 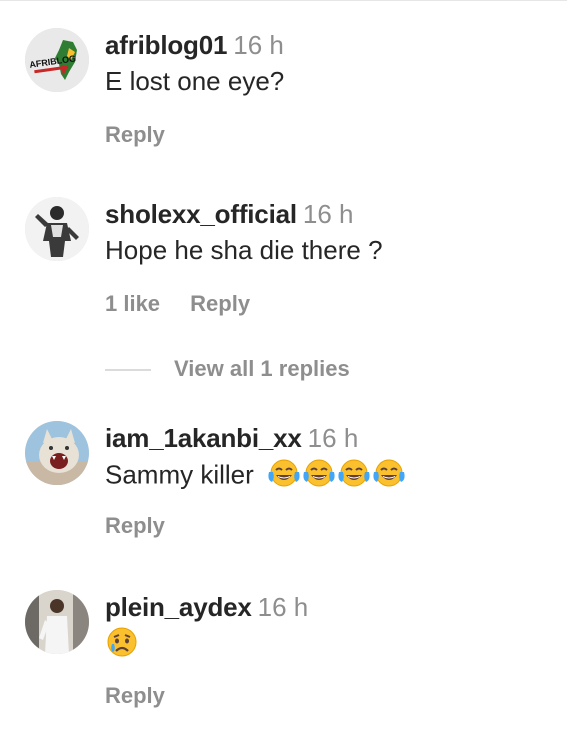 I want to click on crying-face-icon, so click(x=122, y=645).